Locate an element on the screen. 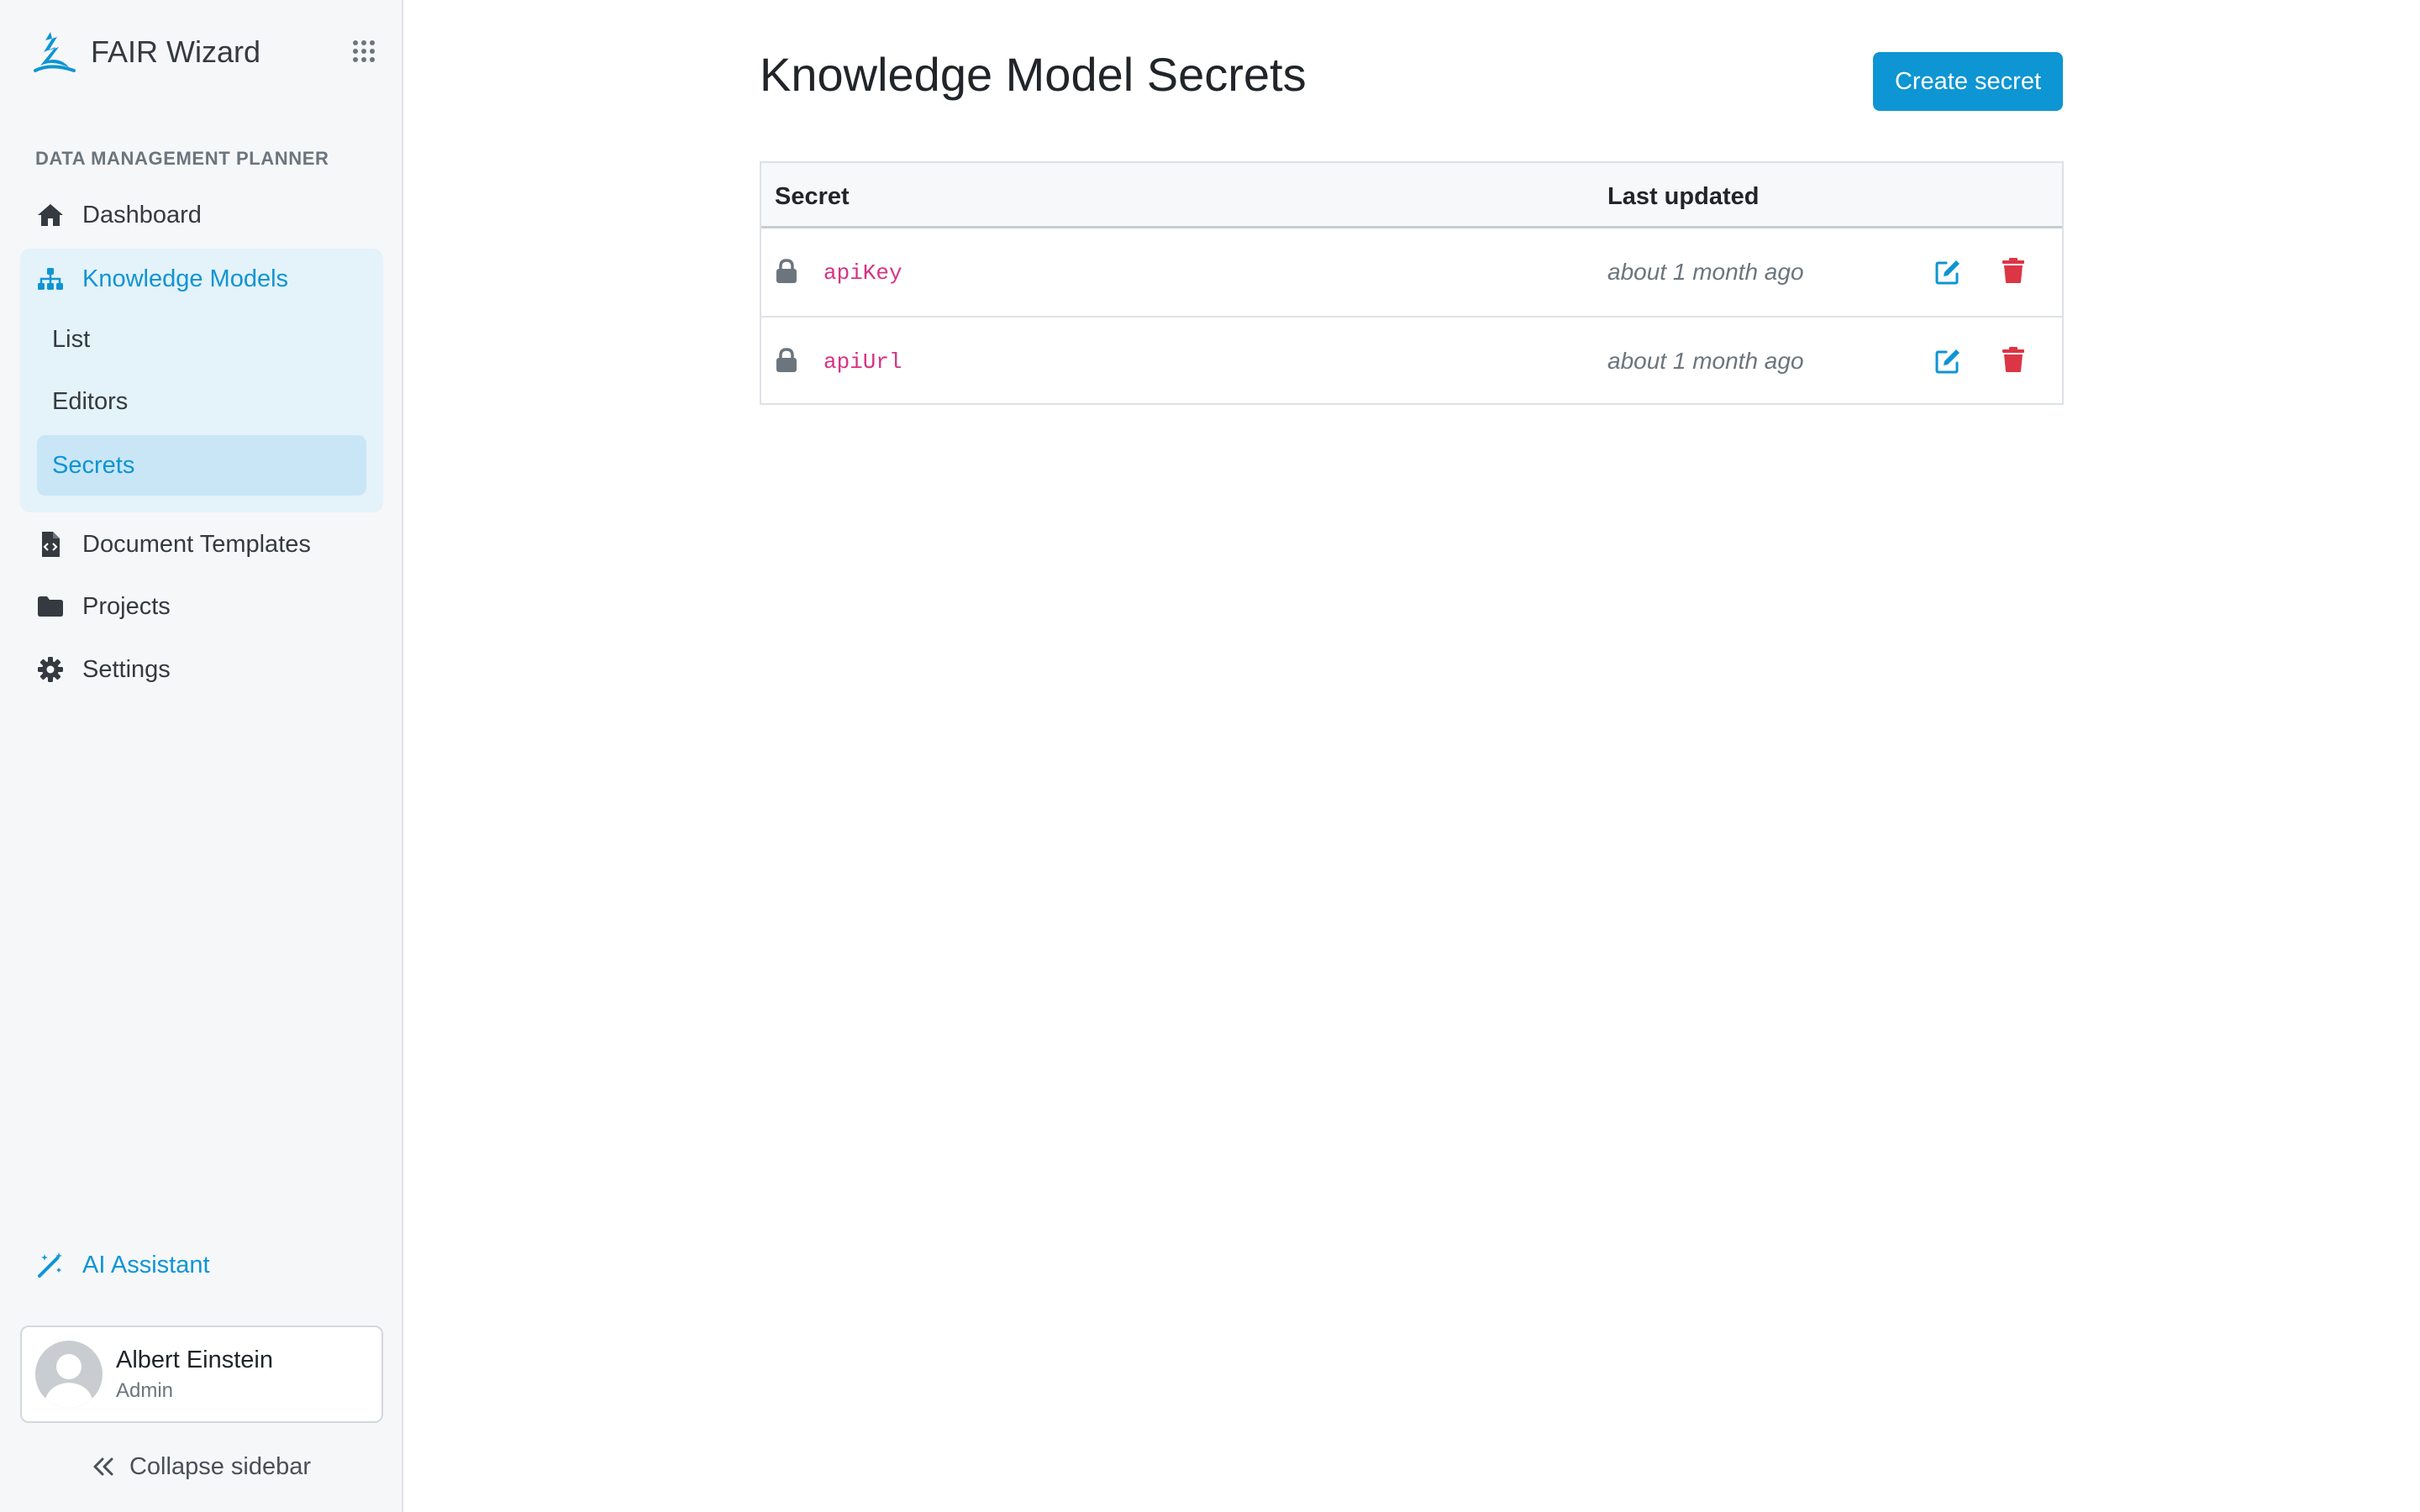  create-secret-button: Create secret is located at coordinates (1968, 81).